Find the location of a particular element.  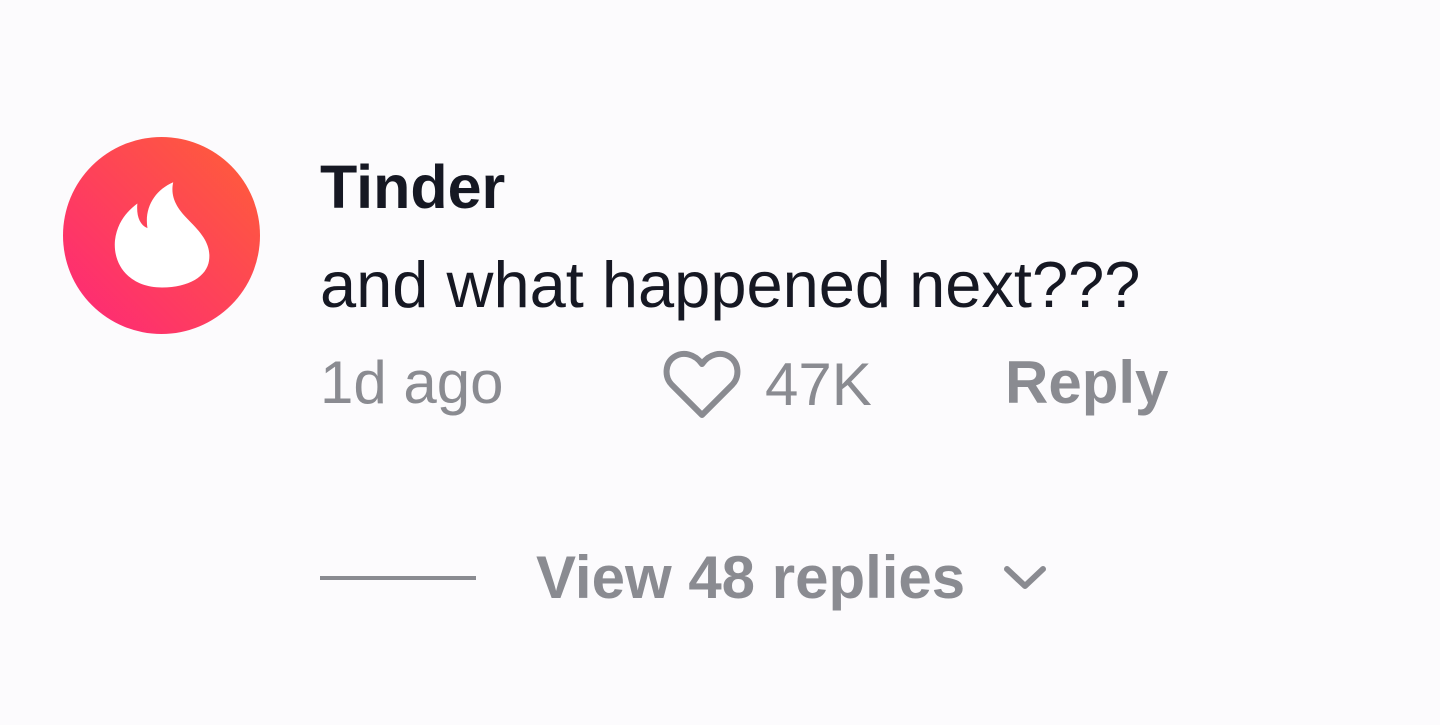

like-button: 47K is located at coordinates (767, 385).